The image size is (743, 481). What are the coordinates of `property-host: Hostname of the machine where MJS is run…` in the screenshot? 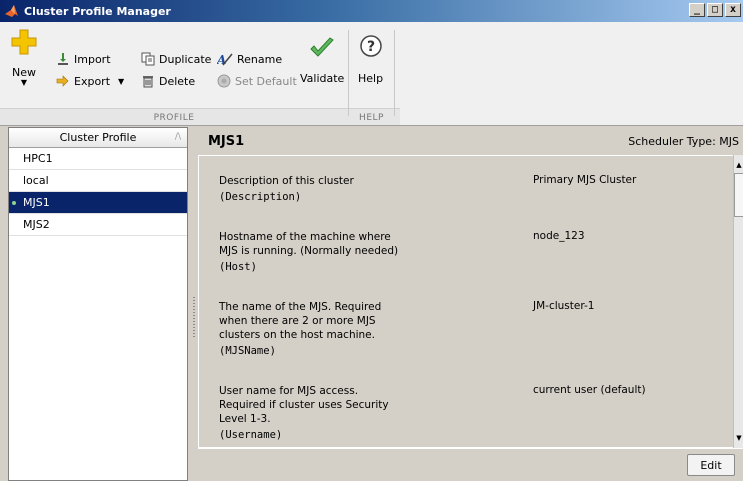 It's located at (309, 252).